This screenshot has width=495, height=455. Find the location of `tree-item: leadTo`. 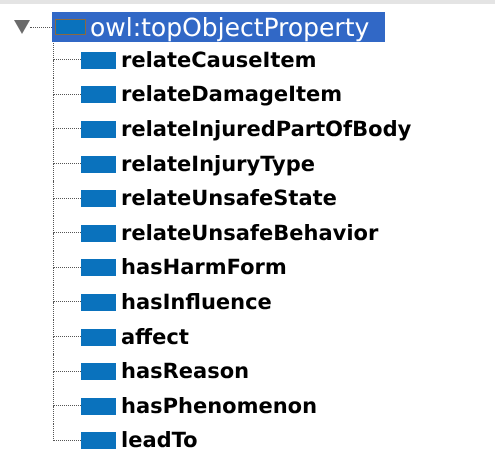

tree-item: leadTo is located at coordinates (141, 440).